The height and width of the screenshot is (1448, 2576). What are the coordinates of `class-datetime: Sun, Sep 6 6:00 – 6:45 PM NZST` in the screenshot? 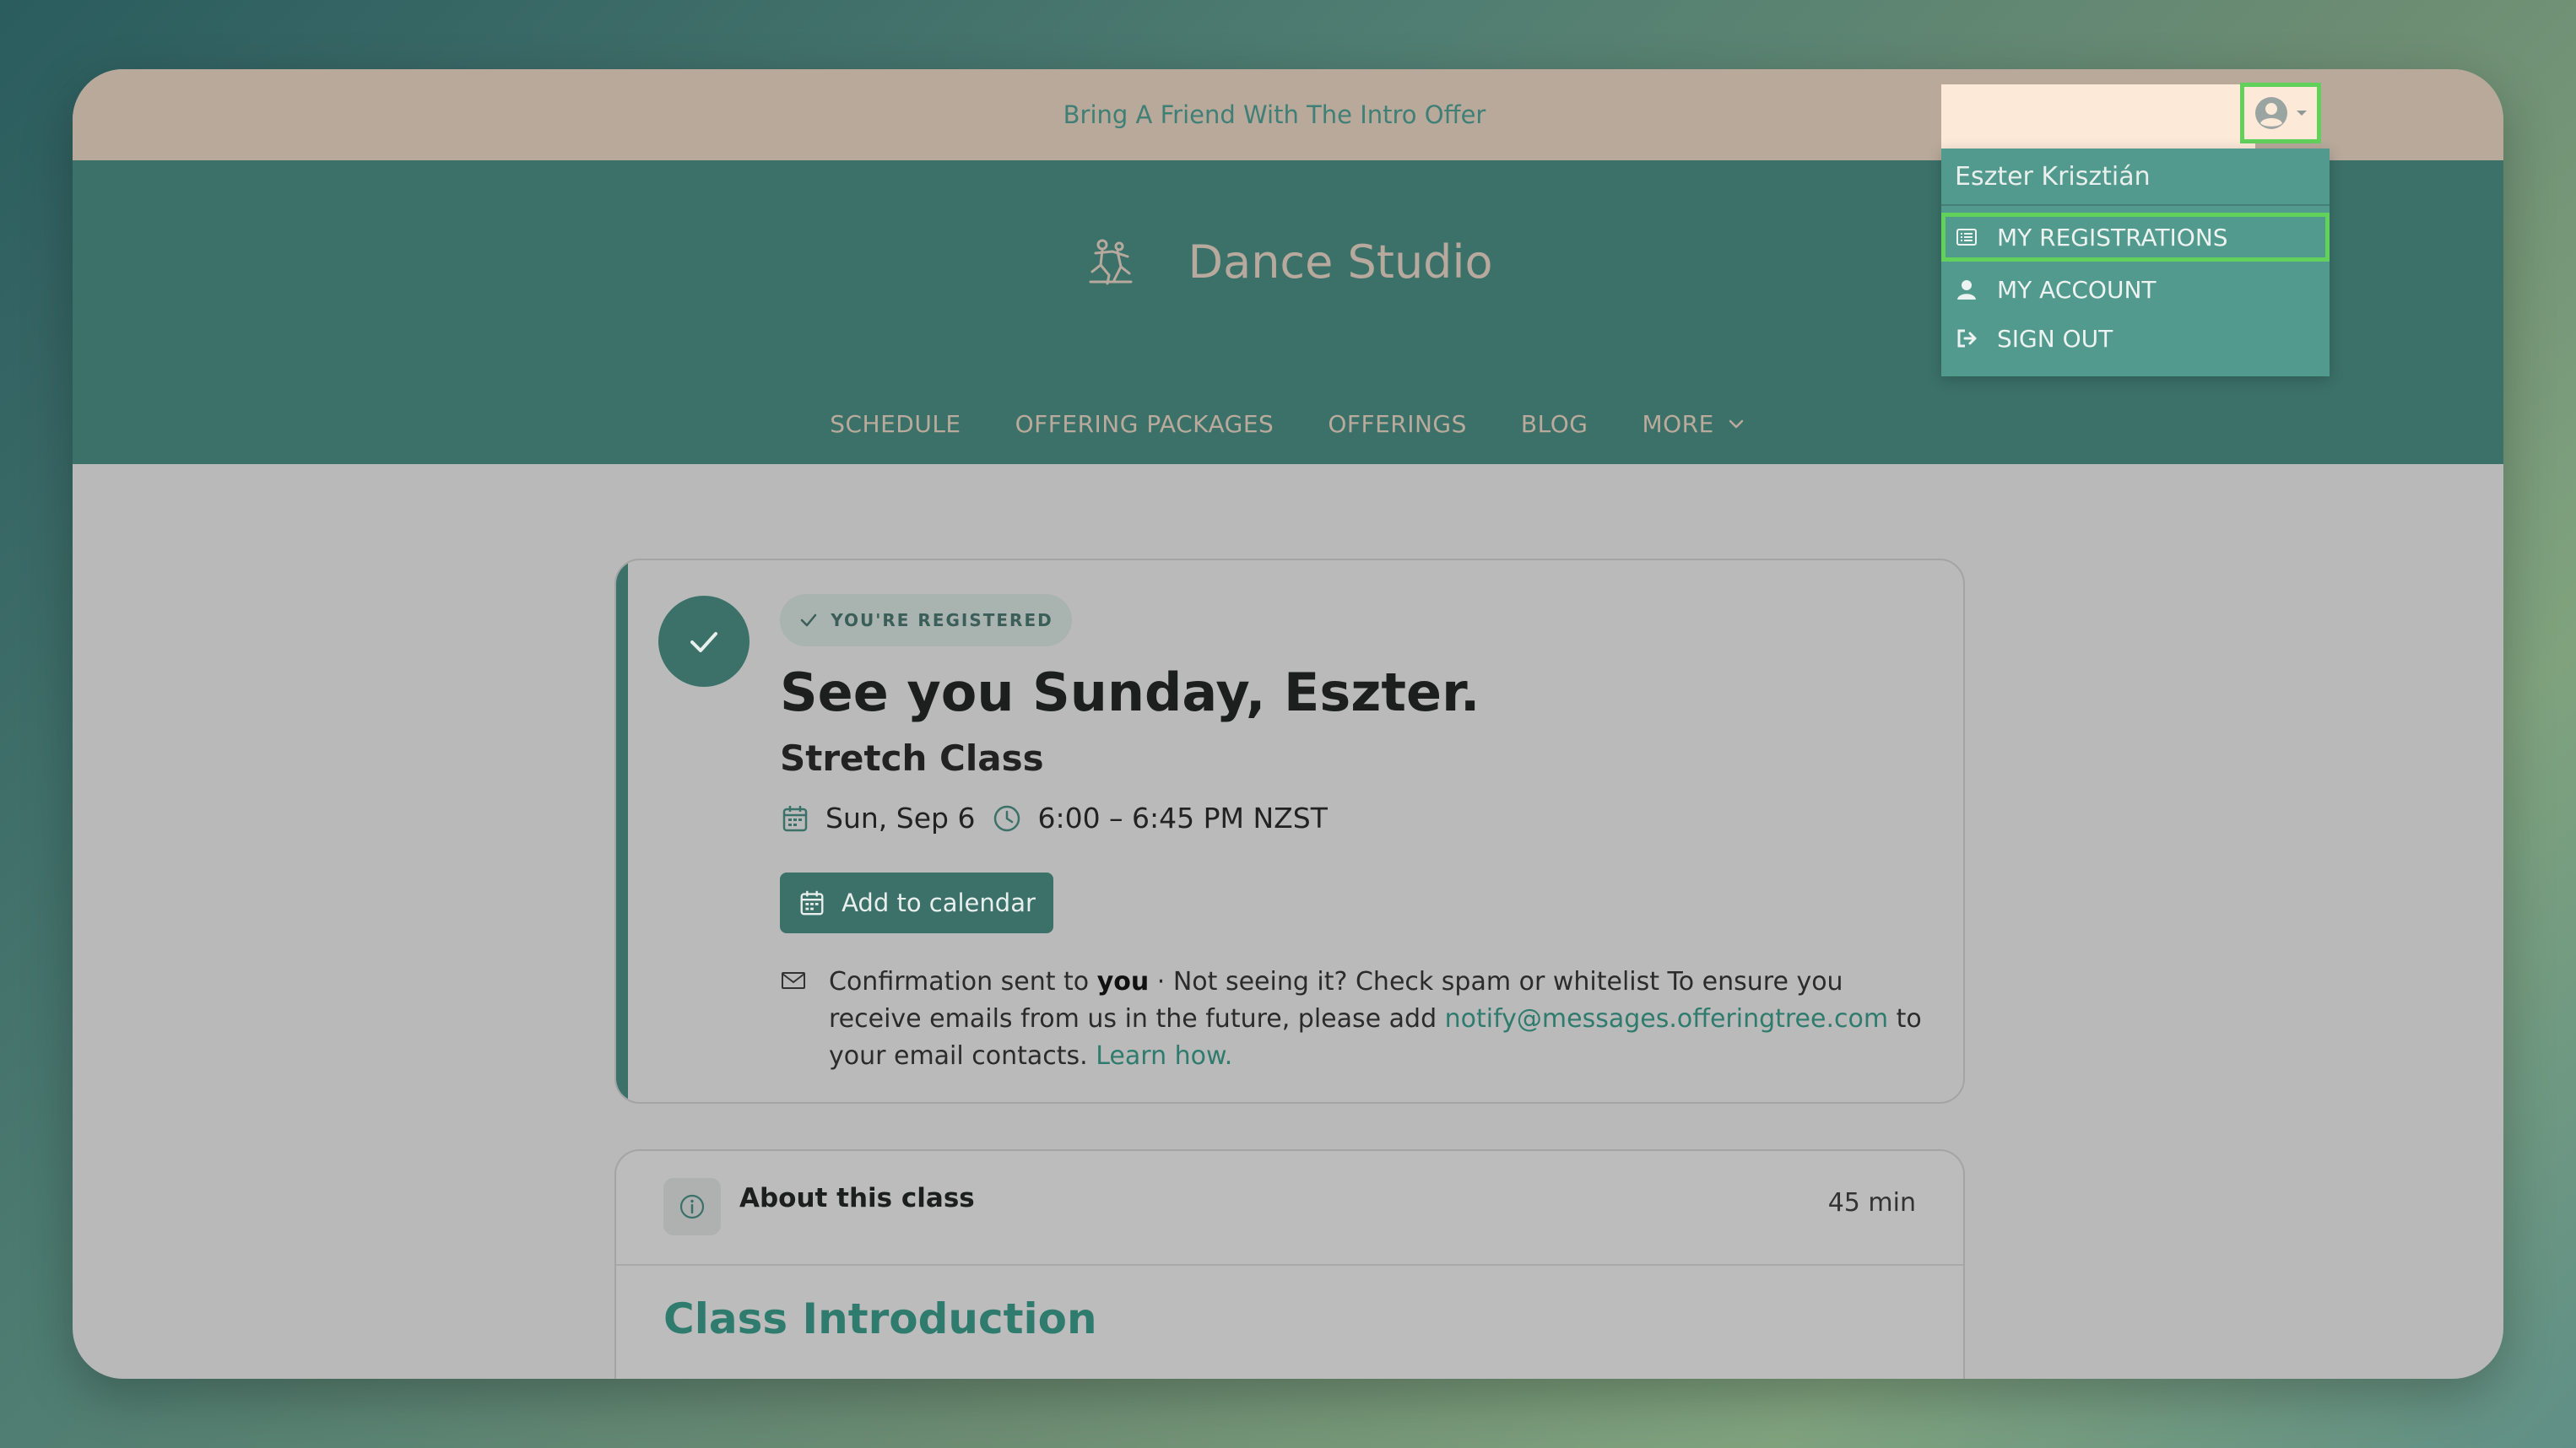 It's located at (1054, 818).